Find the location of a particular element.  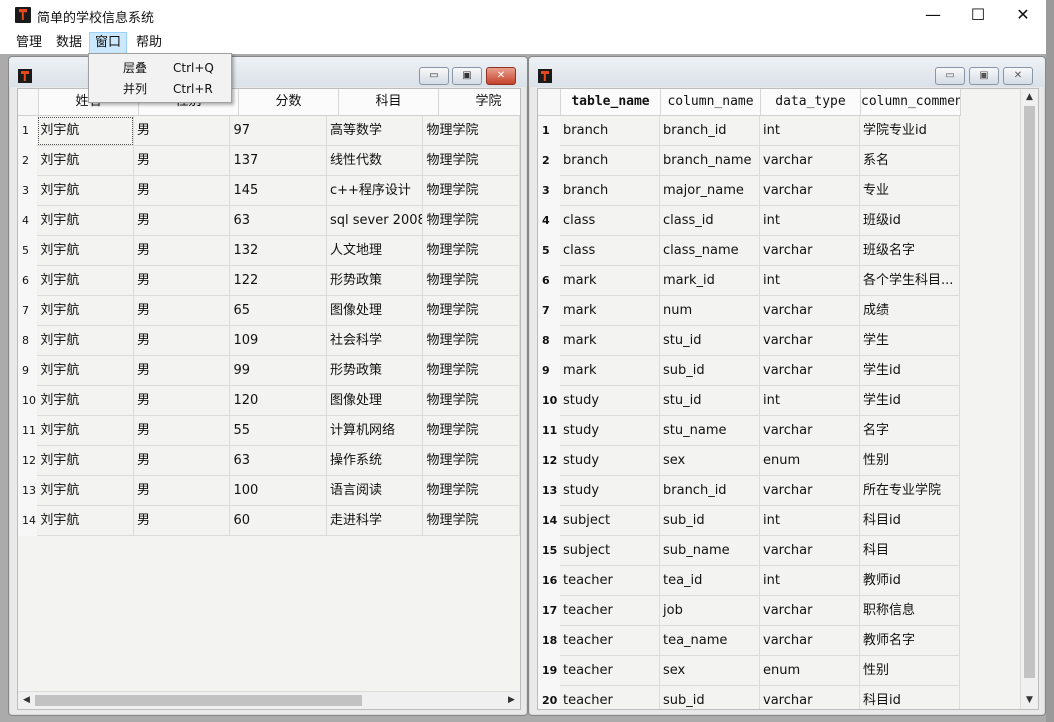

table-cell: sex is located at coordinates (710, 671).